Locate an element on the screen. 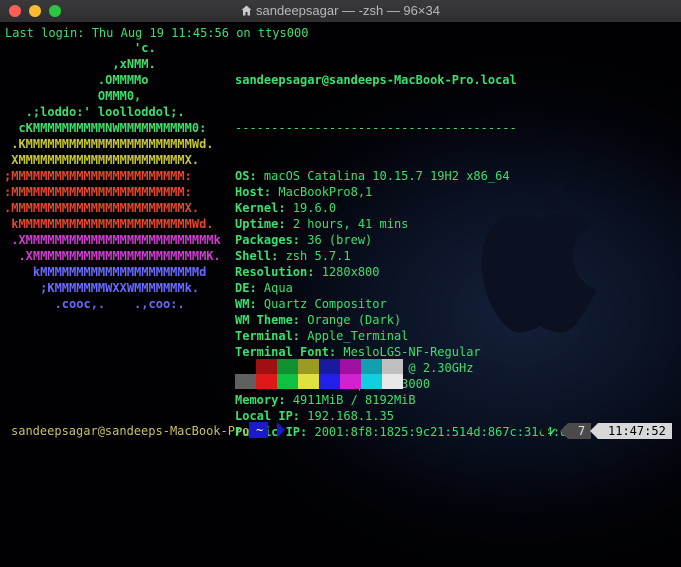  logo-line: ,xNMM. is located at coordinates (80, 64).